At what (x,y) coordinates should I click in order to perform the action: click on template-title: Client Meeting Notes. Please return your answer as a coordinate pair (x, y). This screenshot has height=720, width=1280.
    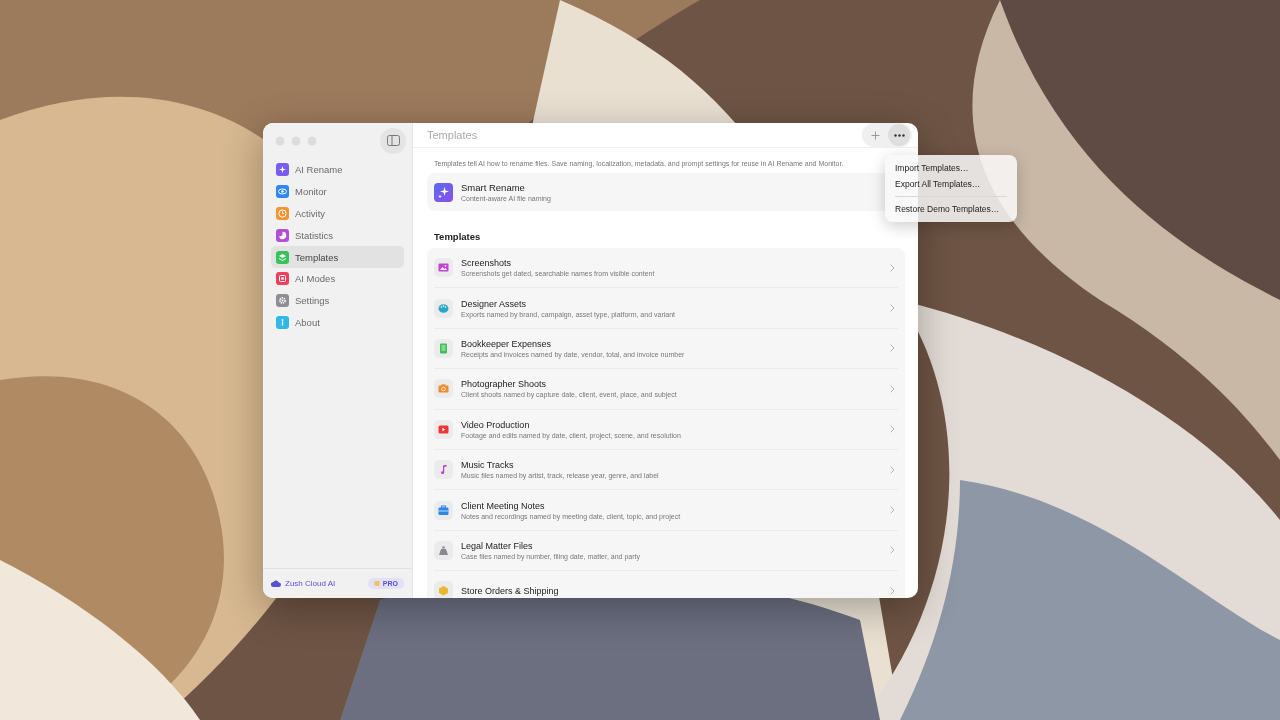
    Looking at the image, I should click on (503, 505).